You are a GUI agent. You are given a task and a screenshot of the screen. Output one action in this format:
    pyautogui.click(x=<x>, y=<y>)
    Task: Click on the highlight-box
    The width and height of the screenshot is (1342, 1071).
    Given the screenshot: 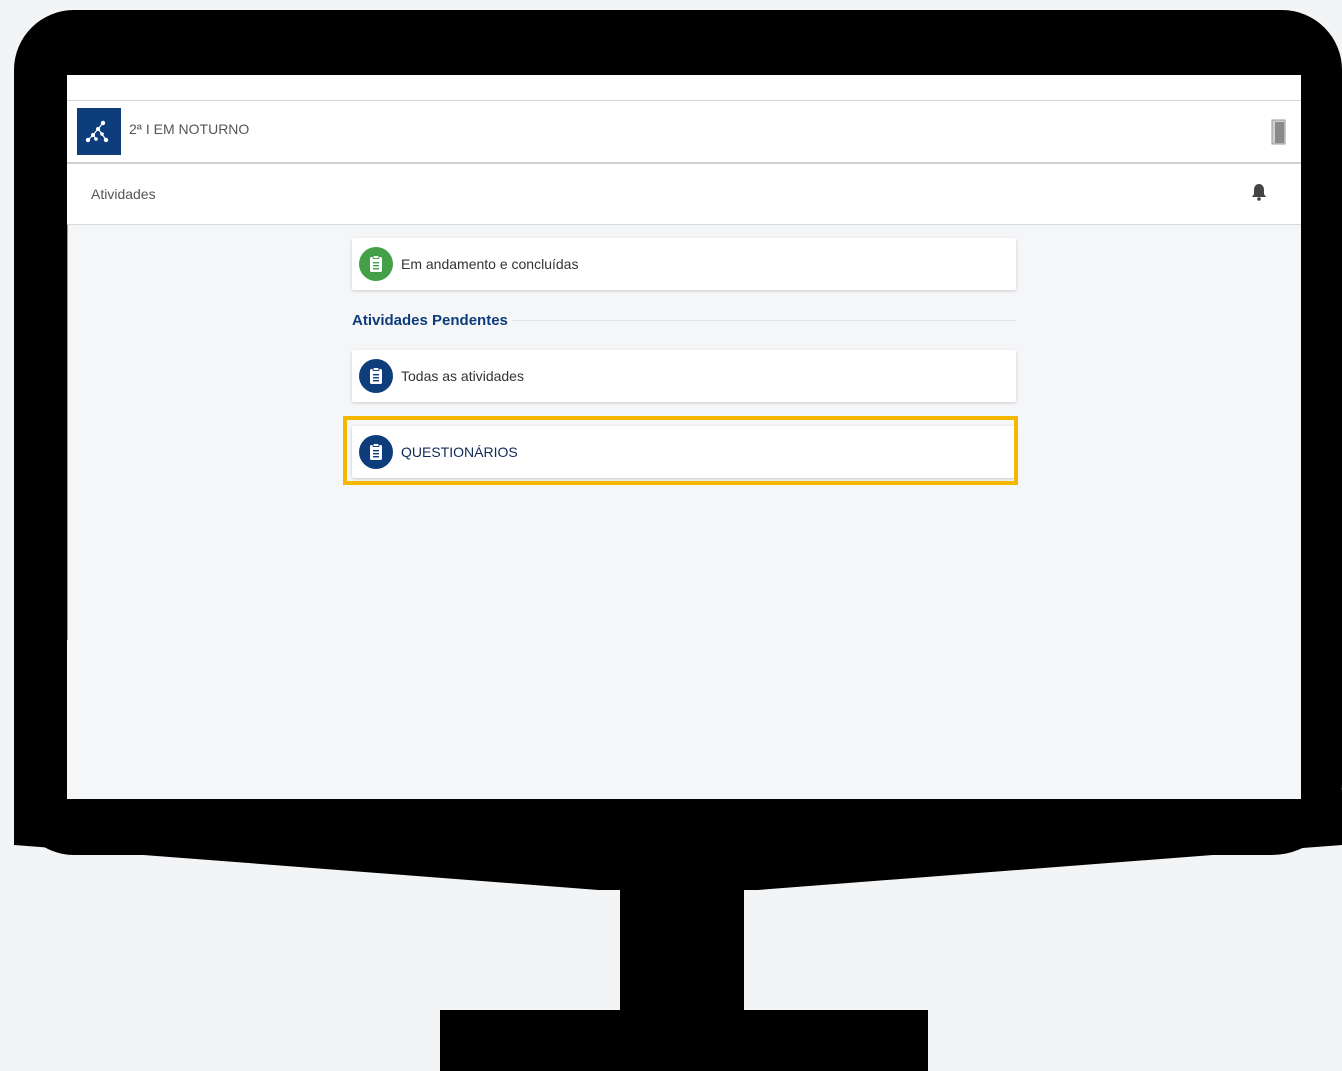 What is the action you would take?
    pyautogui.click(x=680, y=450)
    